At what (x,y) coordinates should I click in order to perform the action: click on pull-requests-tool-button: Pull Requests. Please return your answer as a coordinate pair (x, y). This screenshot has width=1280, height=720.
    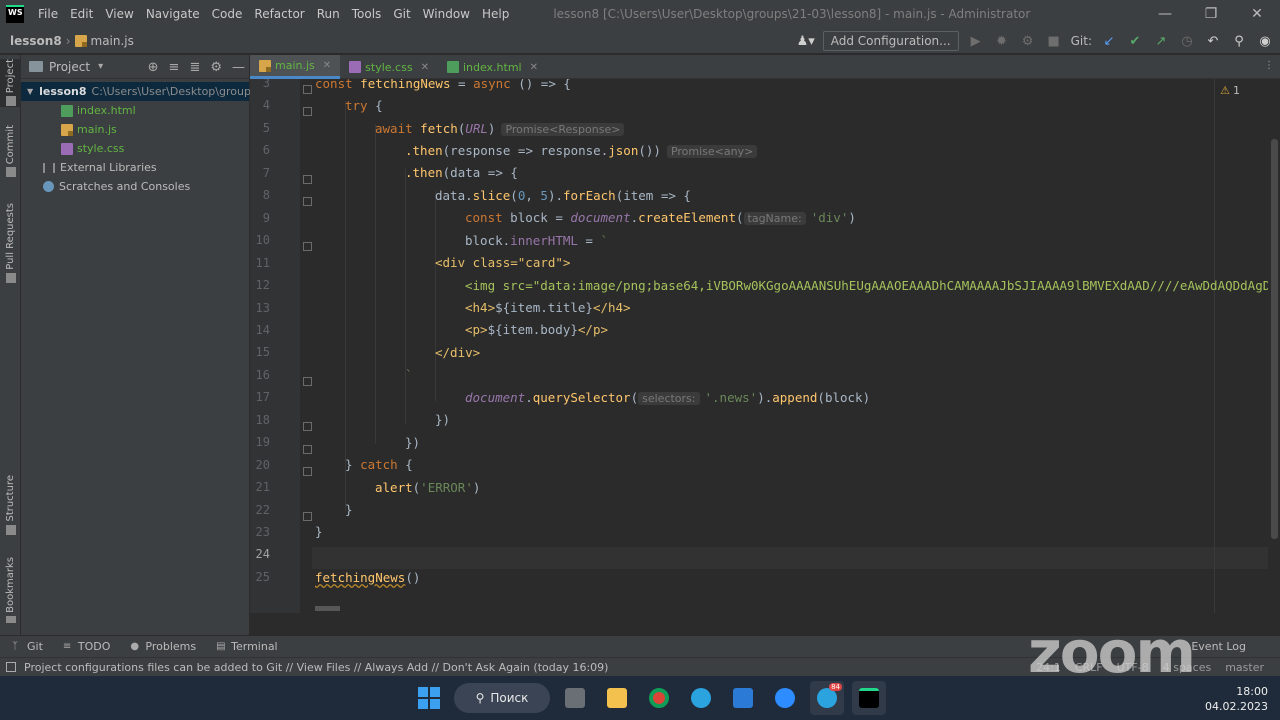
    Looking at the image, I should click on (10, 244).